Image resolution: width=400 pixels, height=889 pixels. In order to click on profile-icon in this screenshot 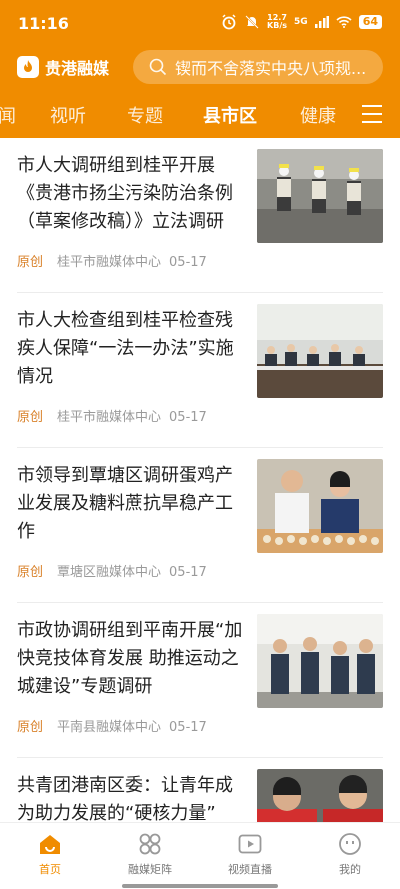, I will do `click(350, 844)`.